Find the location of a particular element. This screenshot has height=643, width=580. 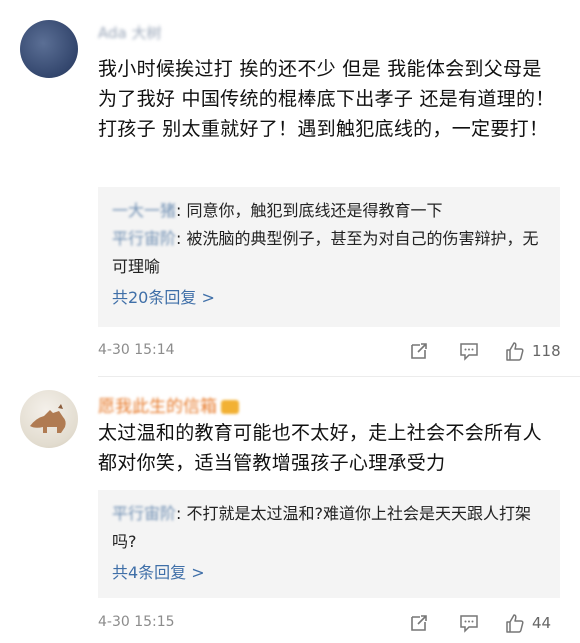

username-text: 愿我此生的信箱 is located at coordinates (157, 407).